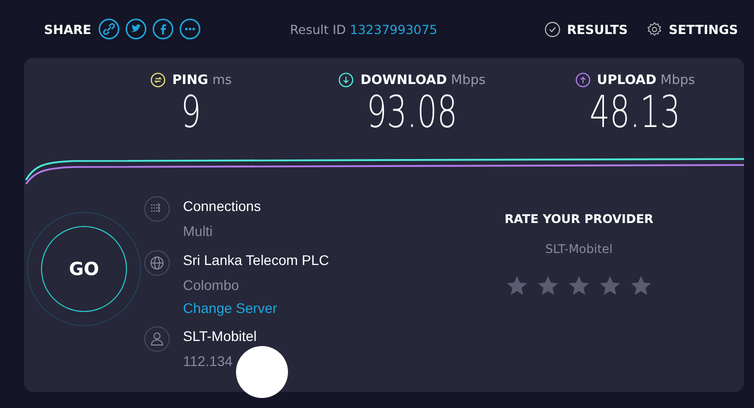  I want to click on settings-button: SETTINGS, so click(692, 29).